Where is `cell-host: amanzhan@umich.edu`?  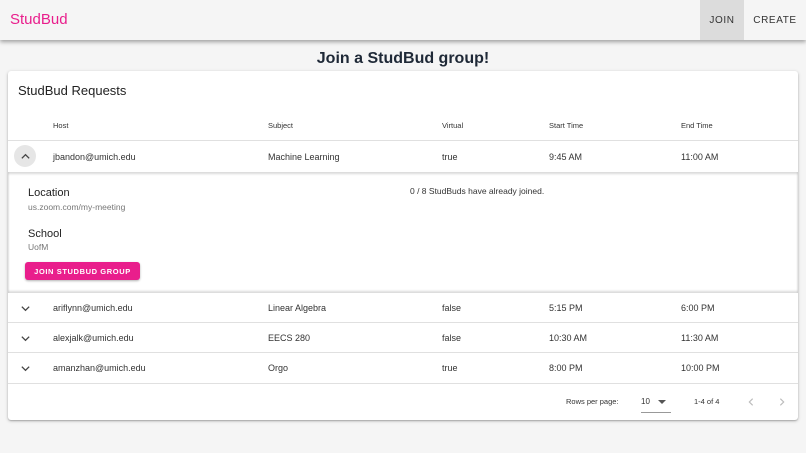
cell-host: amanzhan@umich.edu is located at coordinates (99, 368).